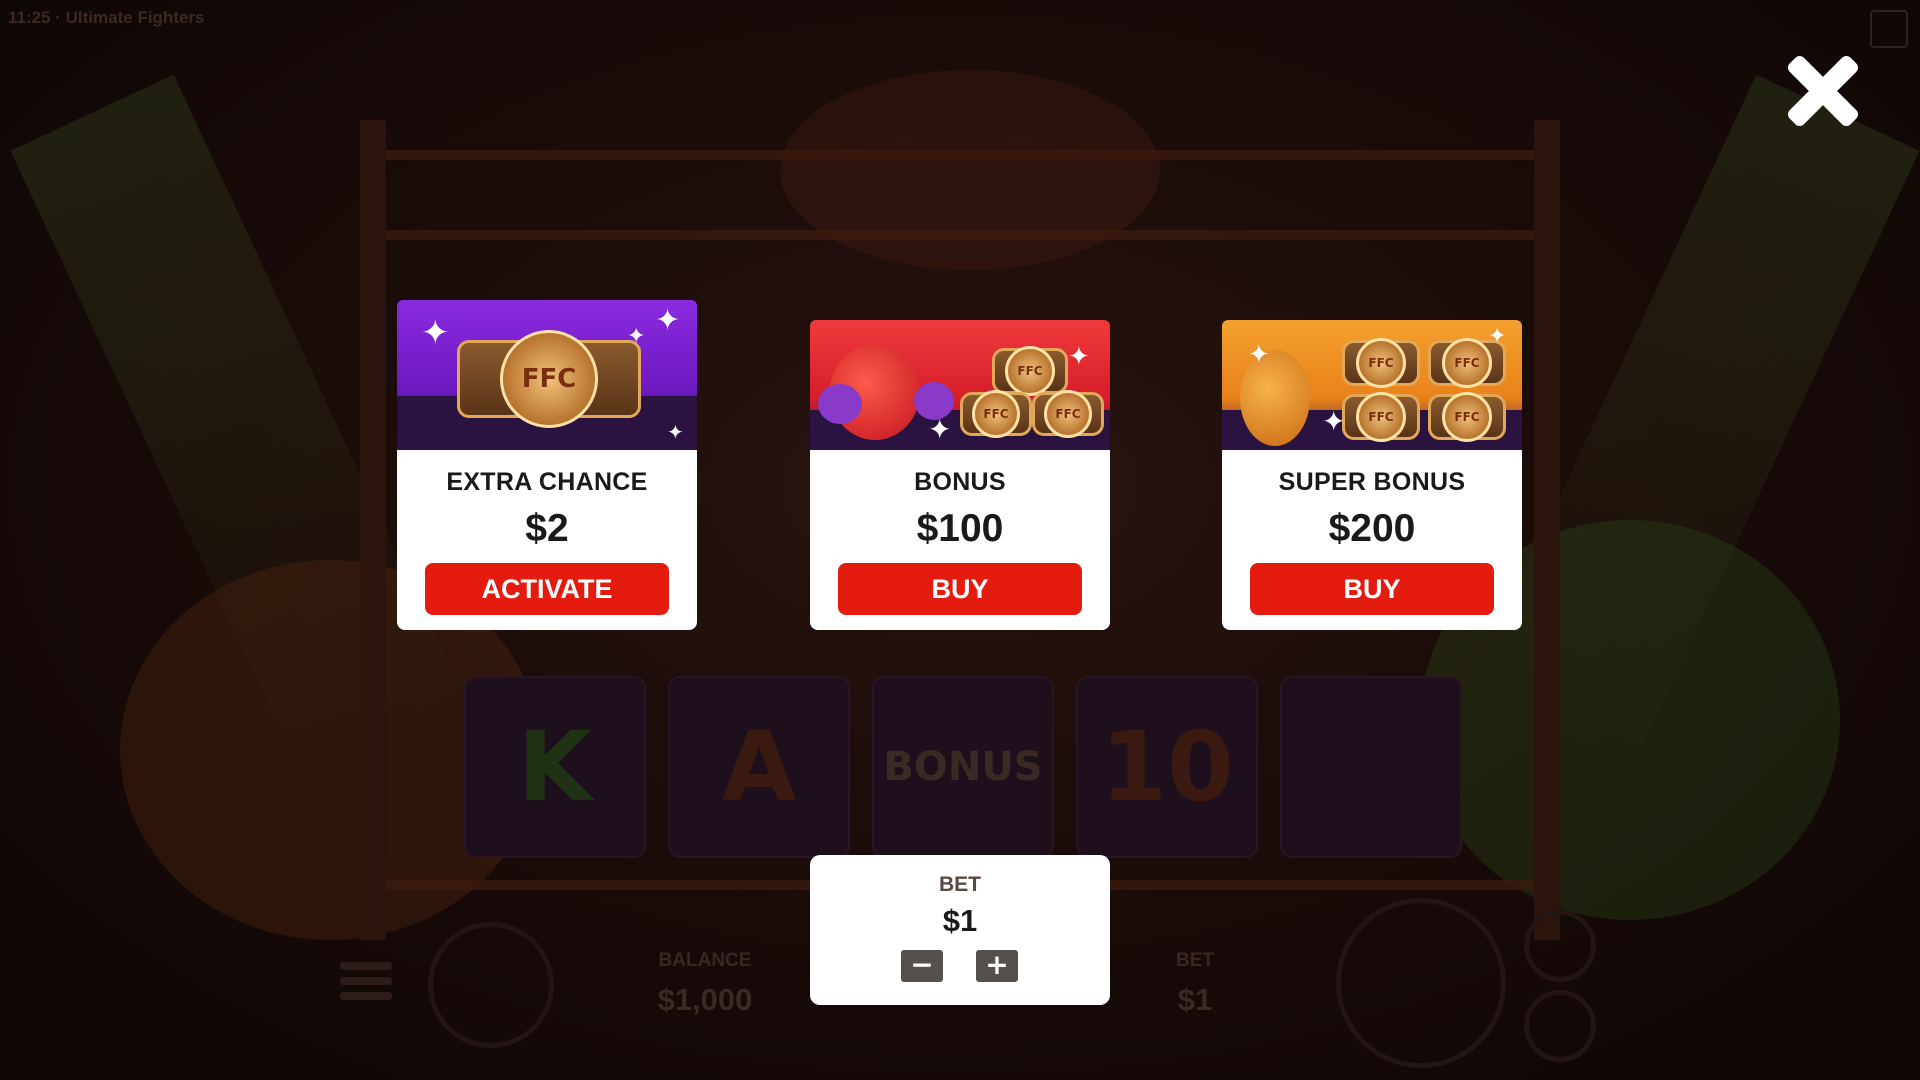 The image size is (1920, 1080). I want to click on autoplay-icon, so click(1560, 946).